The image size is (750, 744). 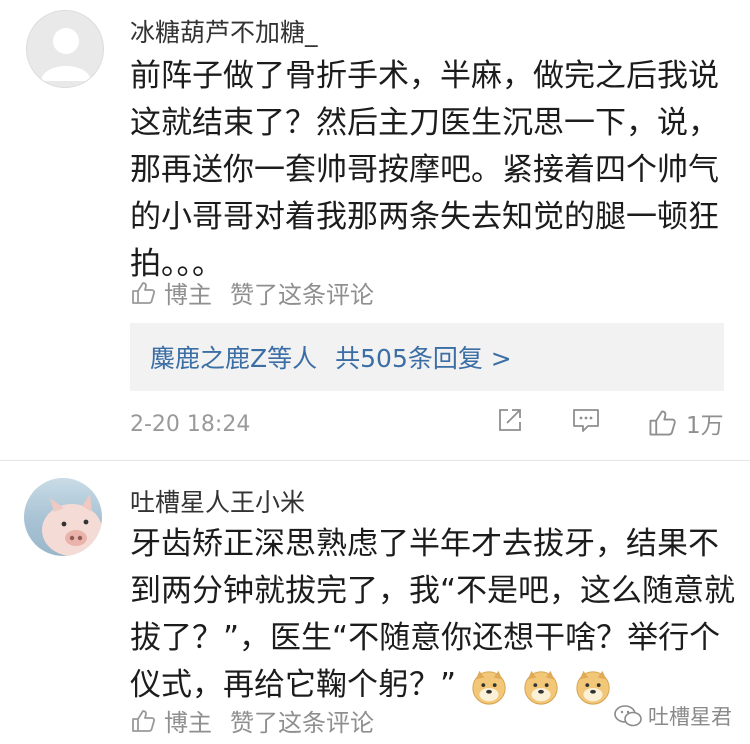 I want to click on replies-summary: 麋鹿之鹿Z等人 共505条回复 >, so click(x=427, y=357).